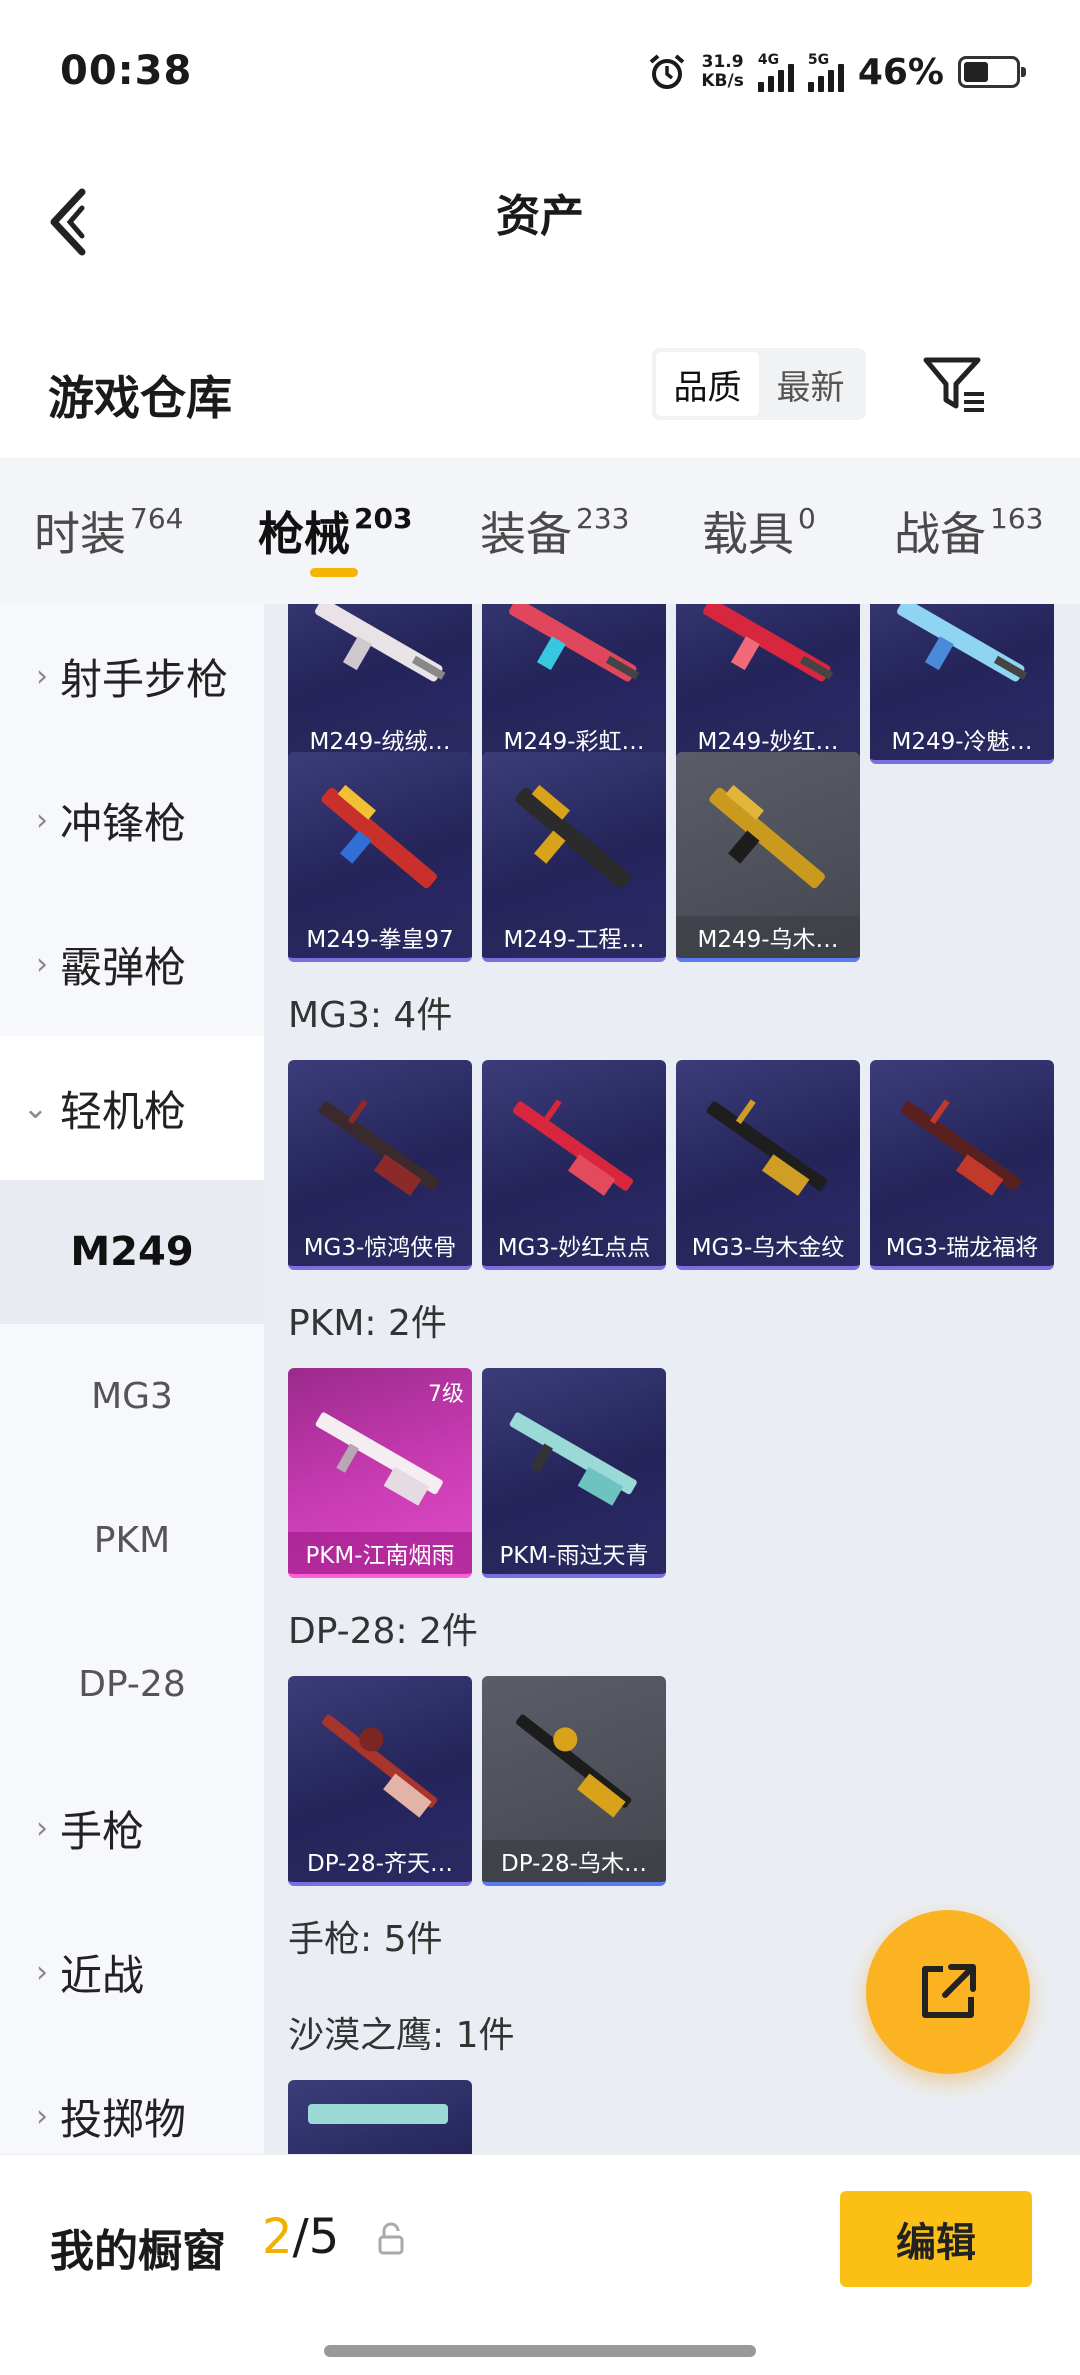 This screenshot has width=1080, height=2375. What do you see at coordinates (540, 2351) in the screenshot?
I see `home-indicator` at bounding box center [540, 2351].